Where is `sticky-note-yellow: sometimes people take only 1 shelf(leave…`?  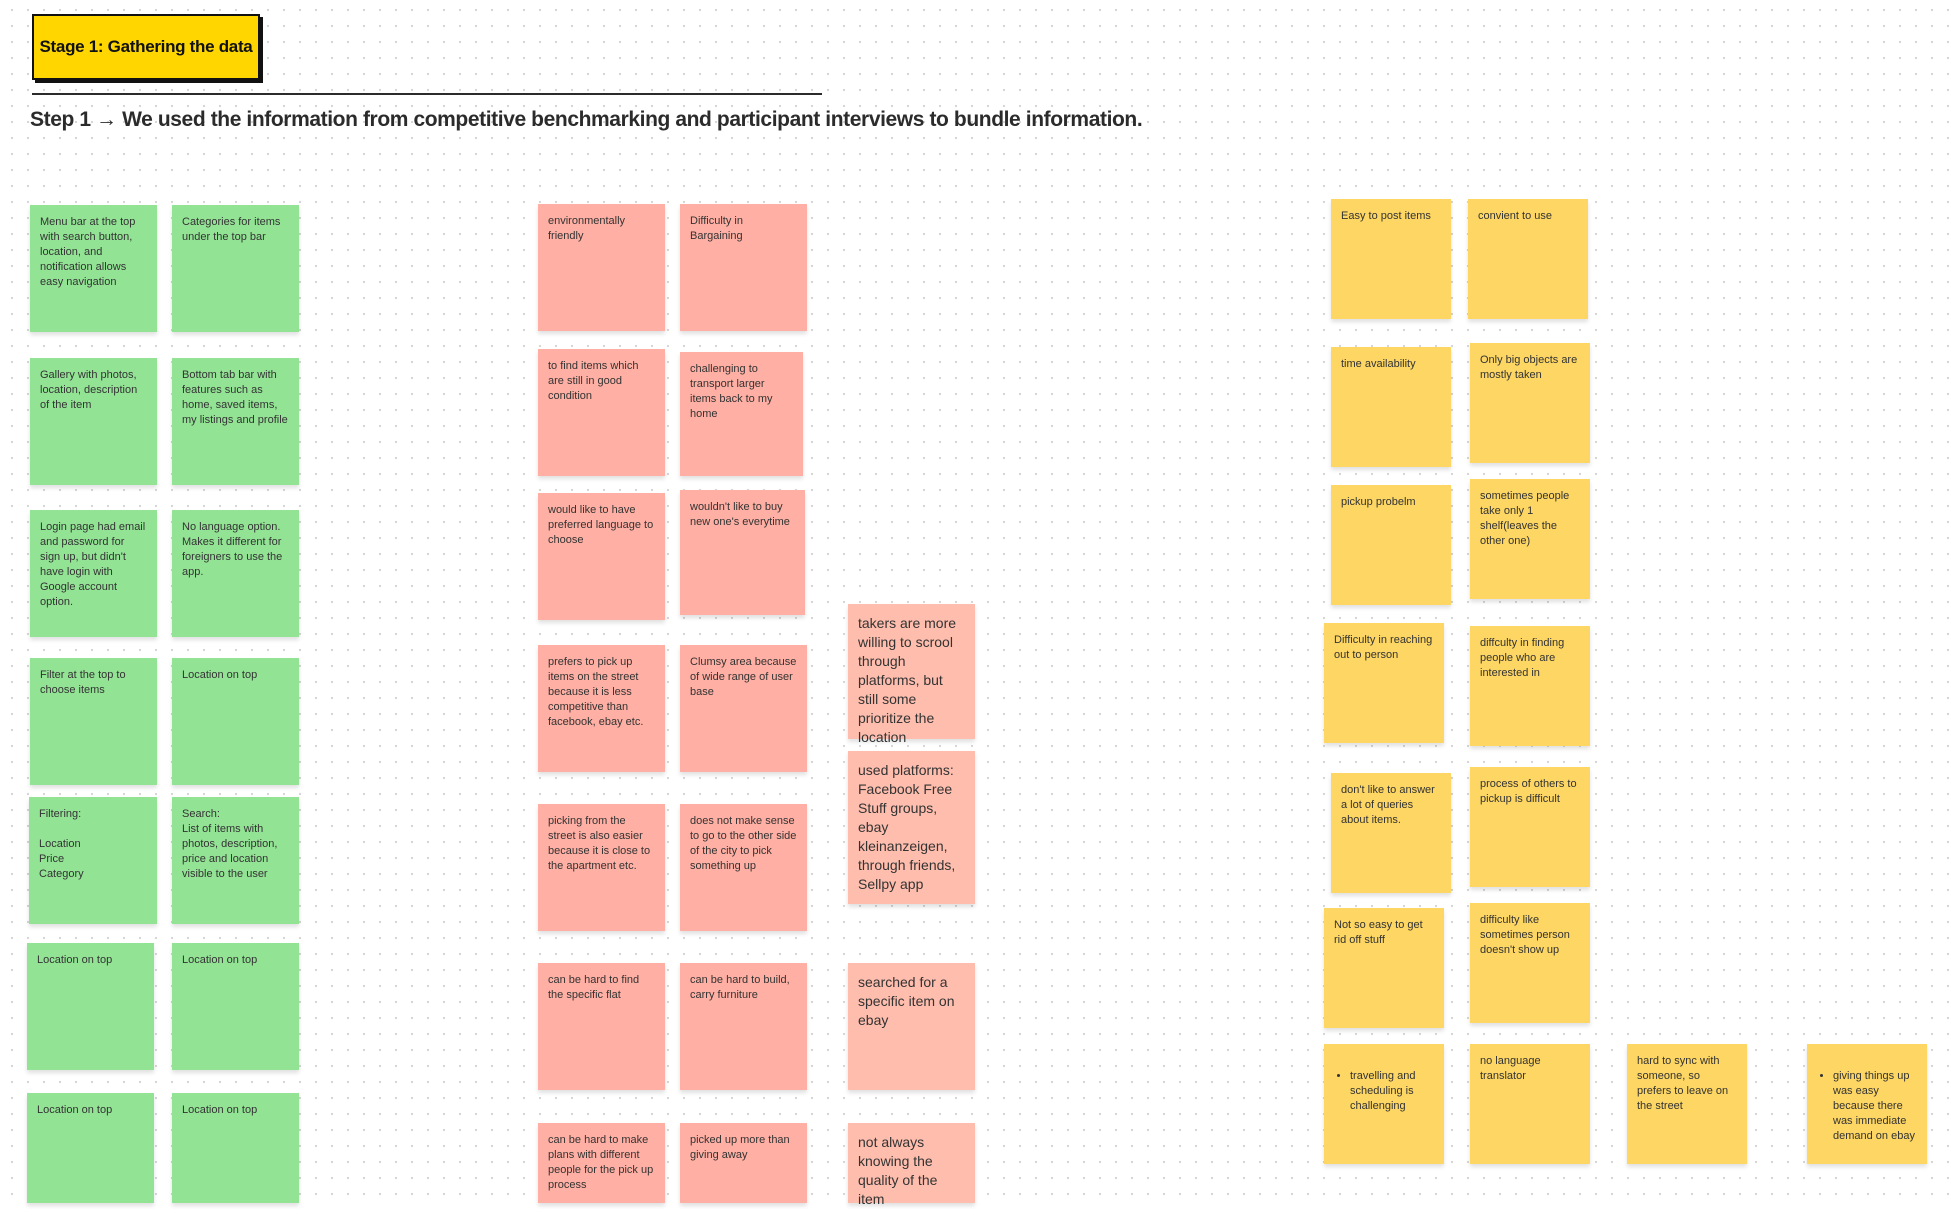
sticky-note-yellow: sometimes people take only 1 shelf(leave… is located at coordinates (1530, 539).